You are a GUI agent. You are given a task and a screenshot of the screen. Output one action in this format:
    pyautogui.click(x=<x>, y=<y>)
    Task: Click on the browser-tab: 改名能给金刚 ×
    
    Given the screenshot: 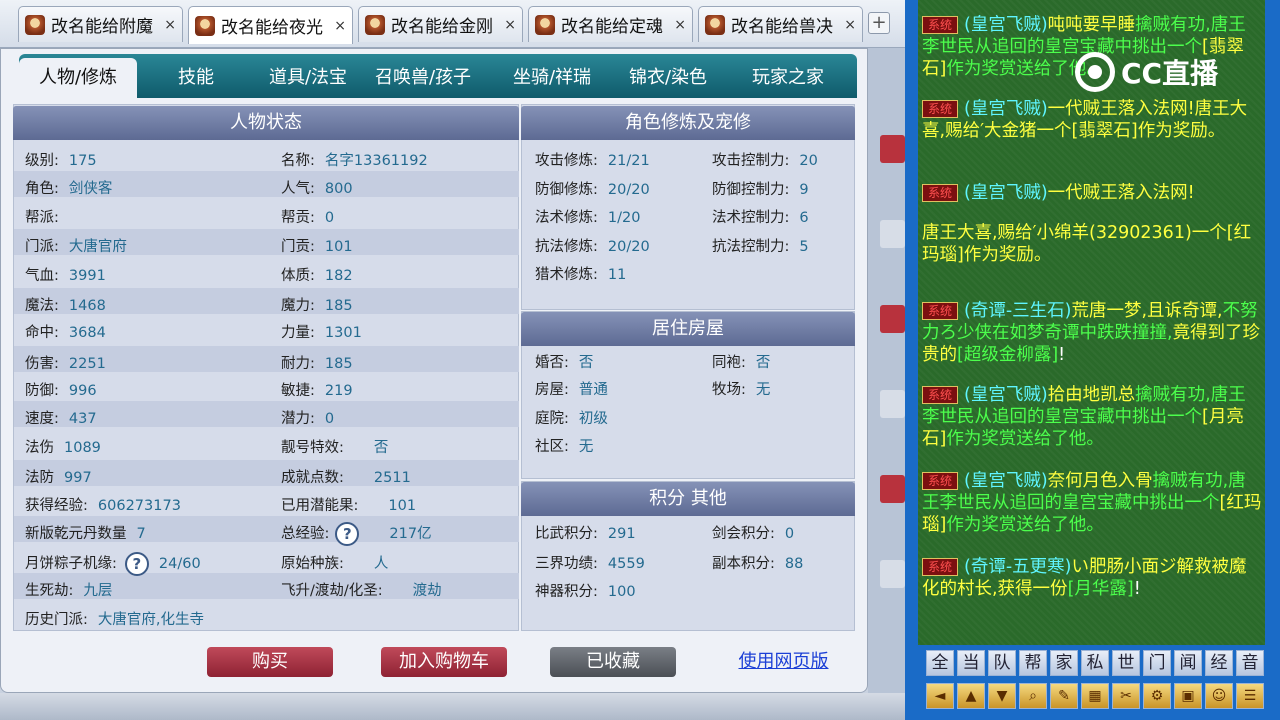 What is the action you would take?
    pyautogui.click(x=440, y=24)
    